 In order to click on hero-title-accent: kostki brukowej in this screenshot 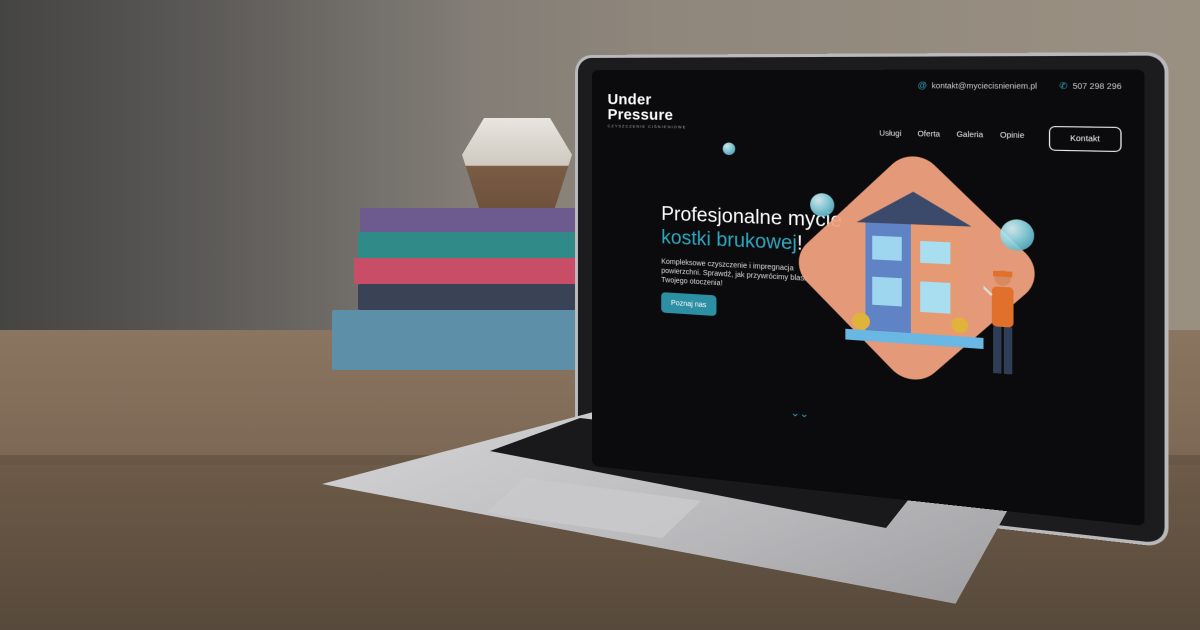, I will do `click(729, 240)`.